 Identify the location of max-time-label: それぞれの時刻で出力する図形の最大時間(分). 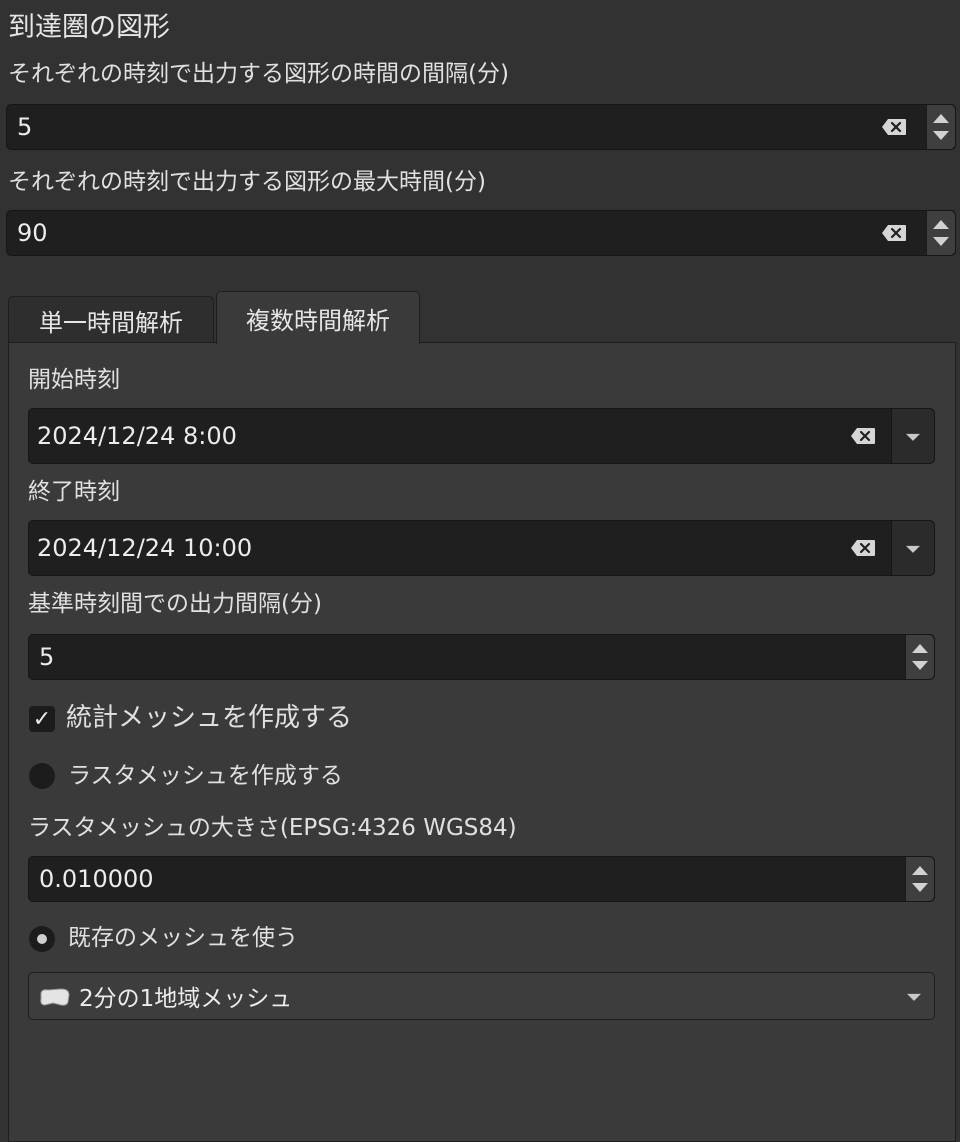
(247, 182).